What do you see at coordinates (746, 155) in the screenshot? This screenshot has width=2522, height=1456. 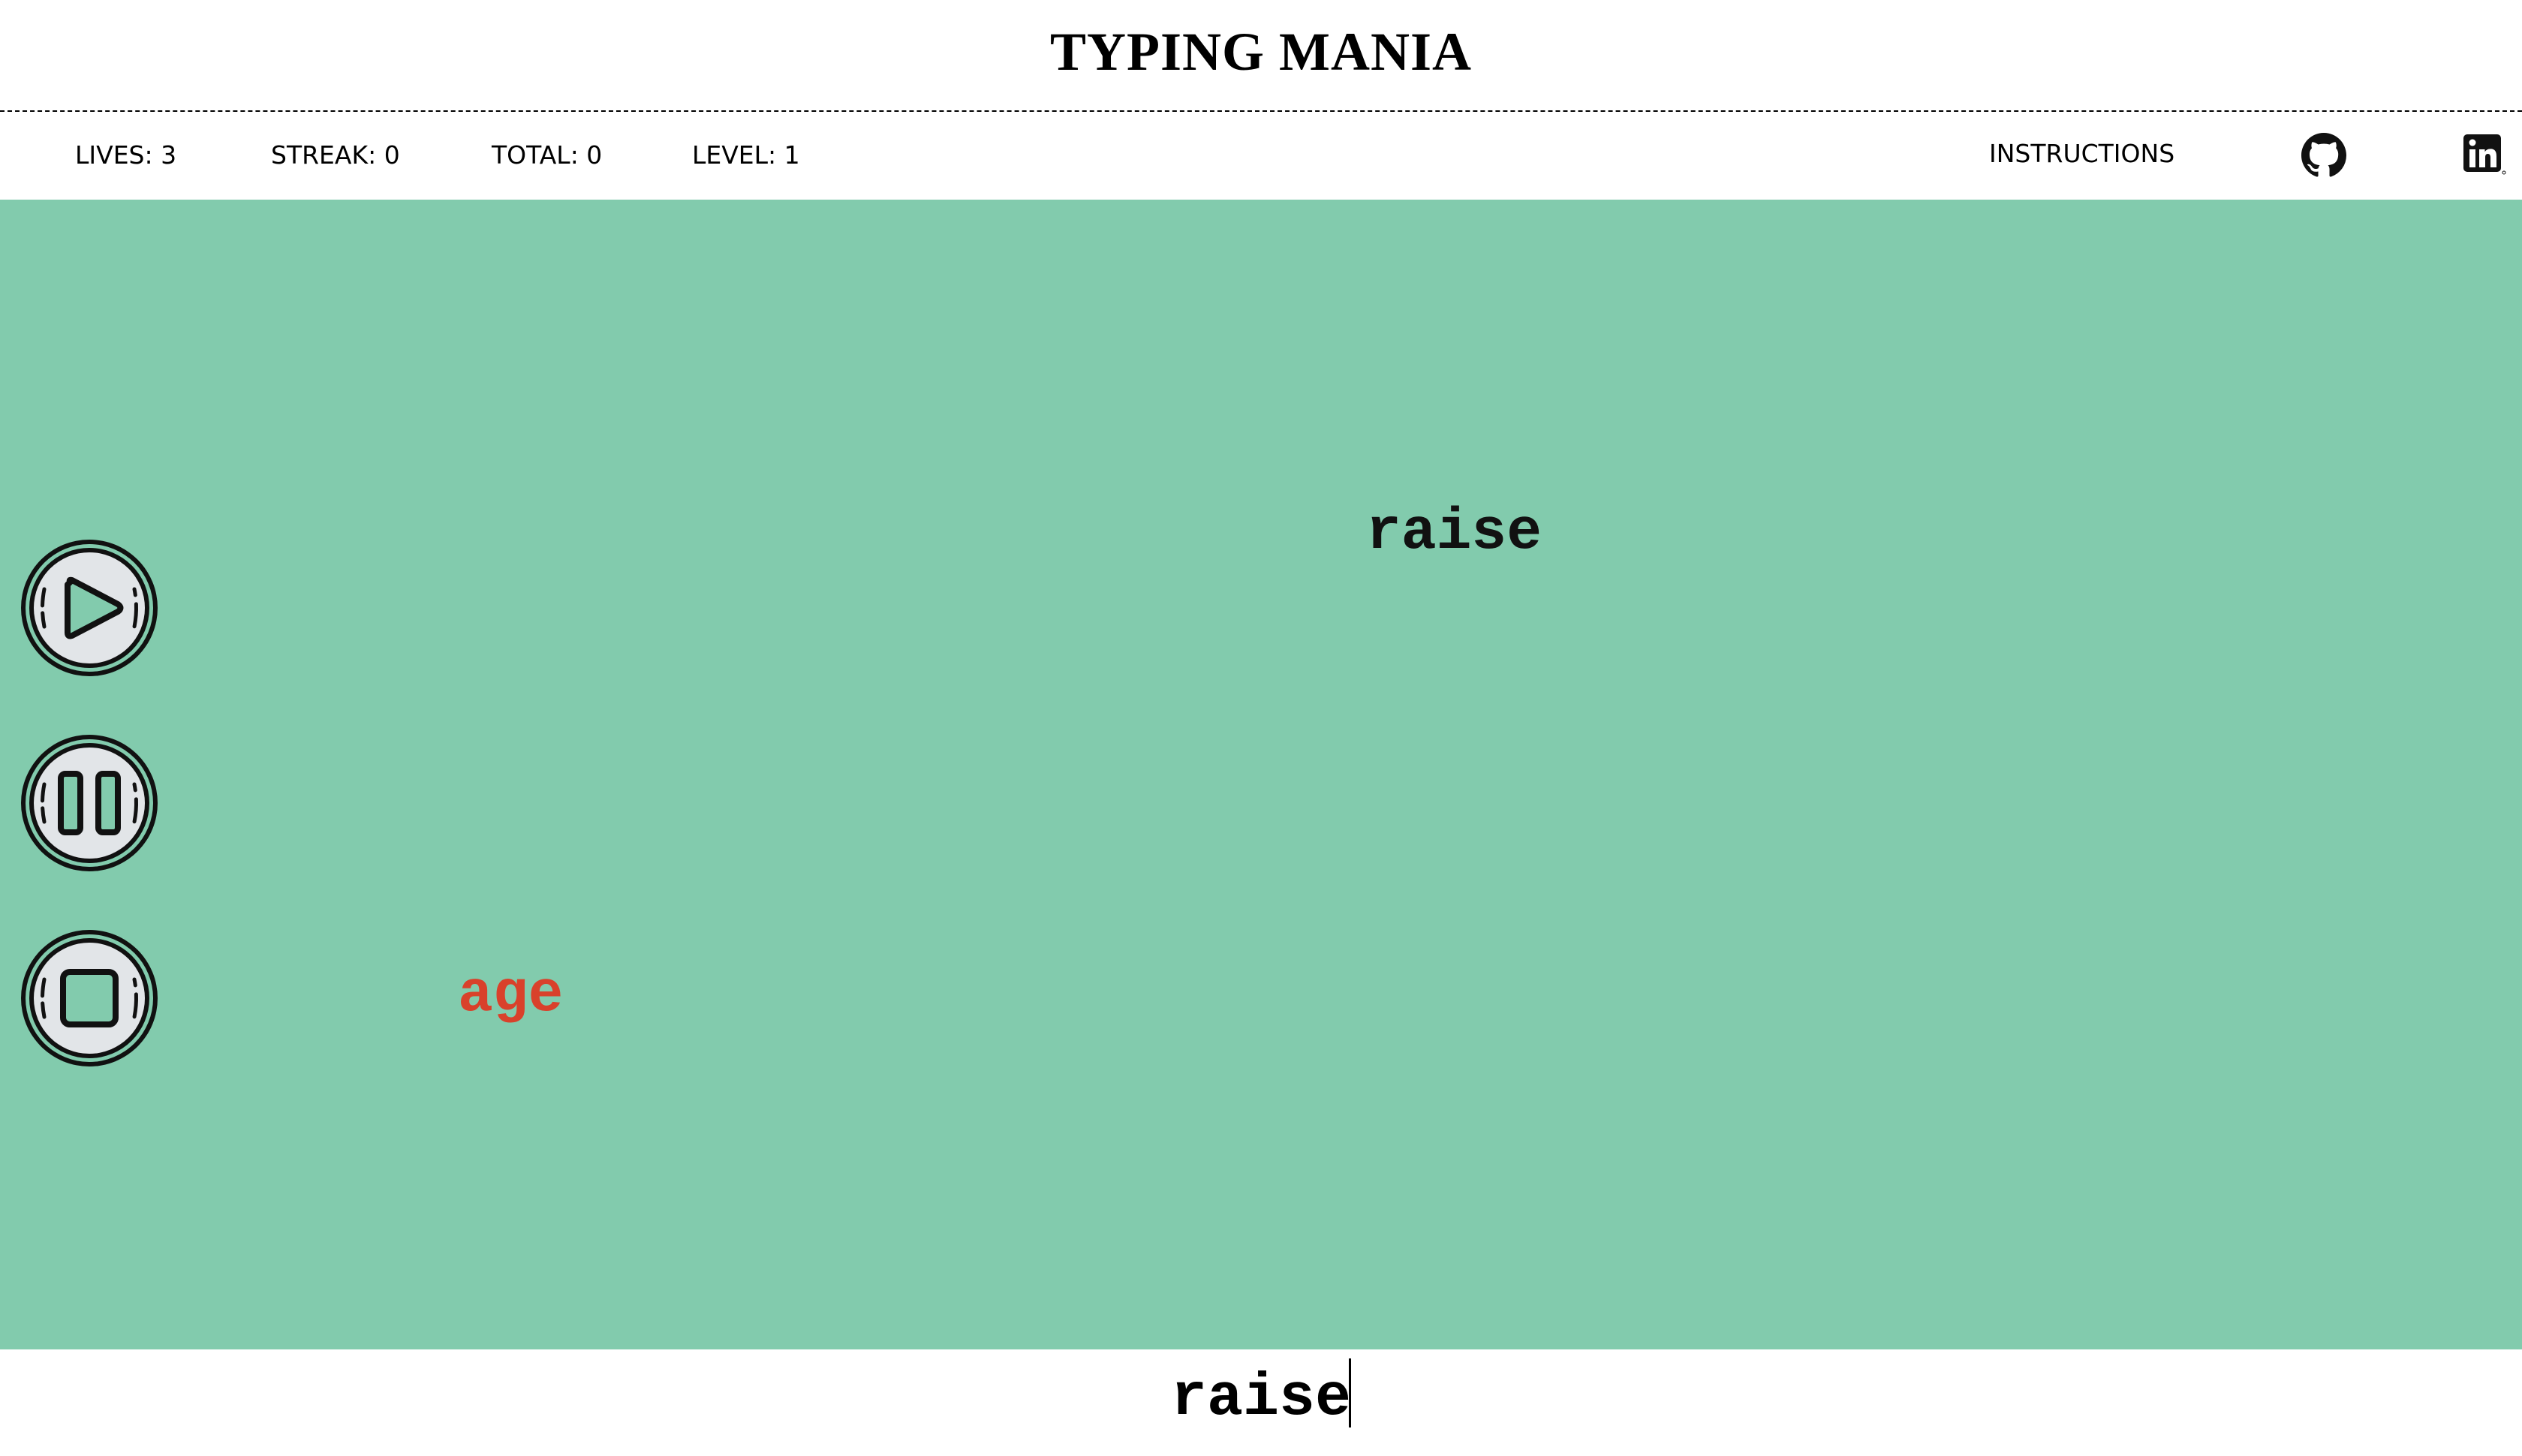 I see `level-counter: LEVEL: 1` at bounding box center [746, 155].